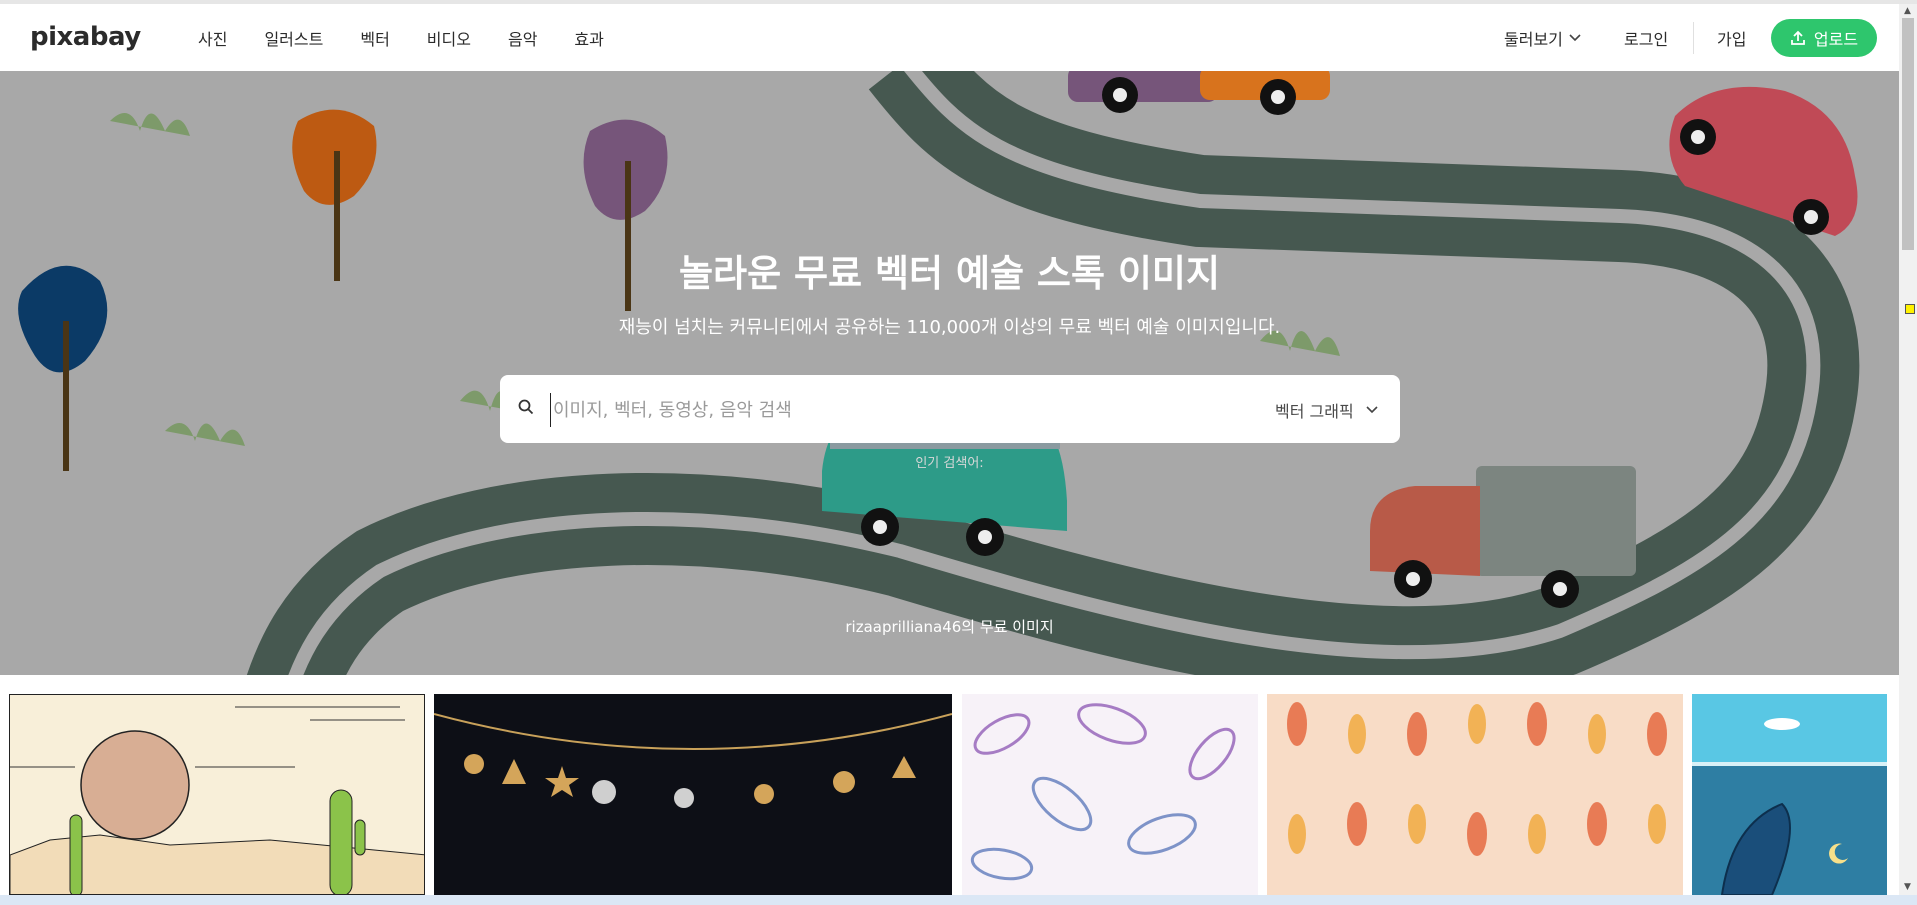 The width and height of the screenshot is (1917, 905). Describe the element at coordinates (1908, 134) in the screenshot. I see `scrollbar-thumb` at that location.